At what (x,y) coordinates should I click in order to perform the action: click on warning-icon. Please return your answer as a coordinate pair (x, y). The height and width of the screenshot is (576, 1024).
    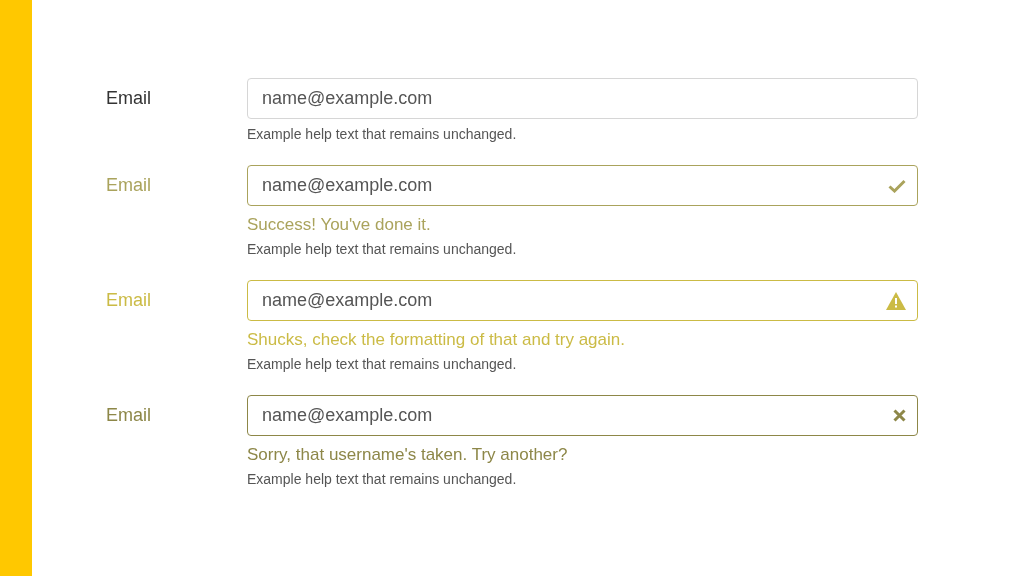
    Looking at the image, I should click on (896, 300).